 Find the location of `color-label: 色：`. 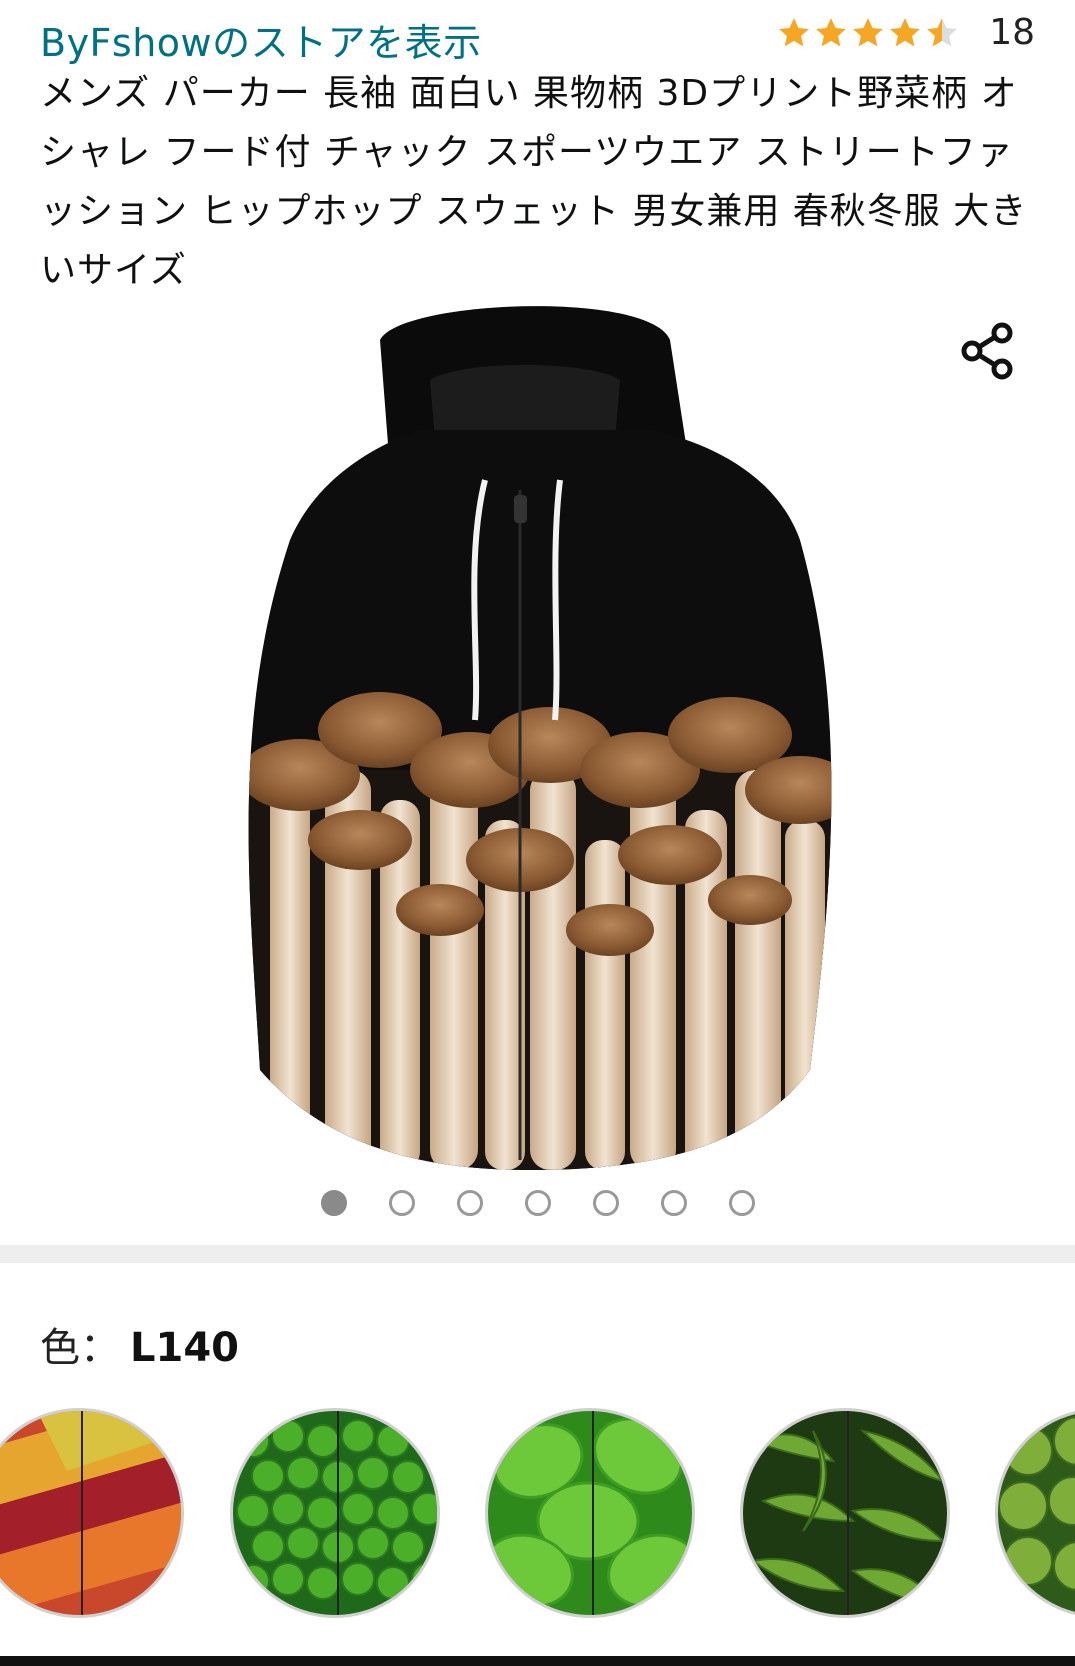

color-label: 色： is located at coordinates (80, 1348).